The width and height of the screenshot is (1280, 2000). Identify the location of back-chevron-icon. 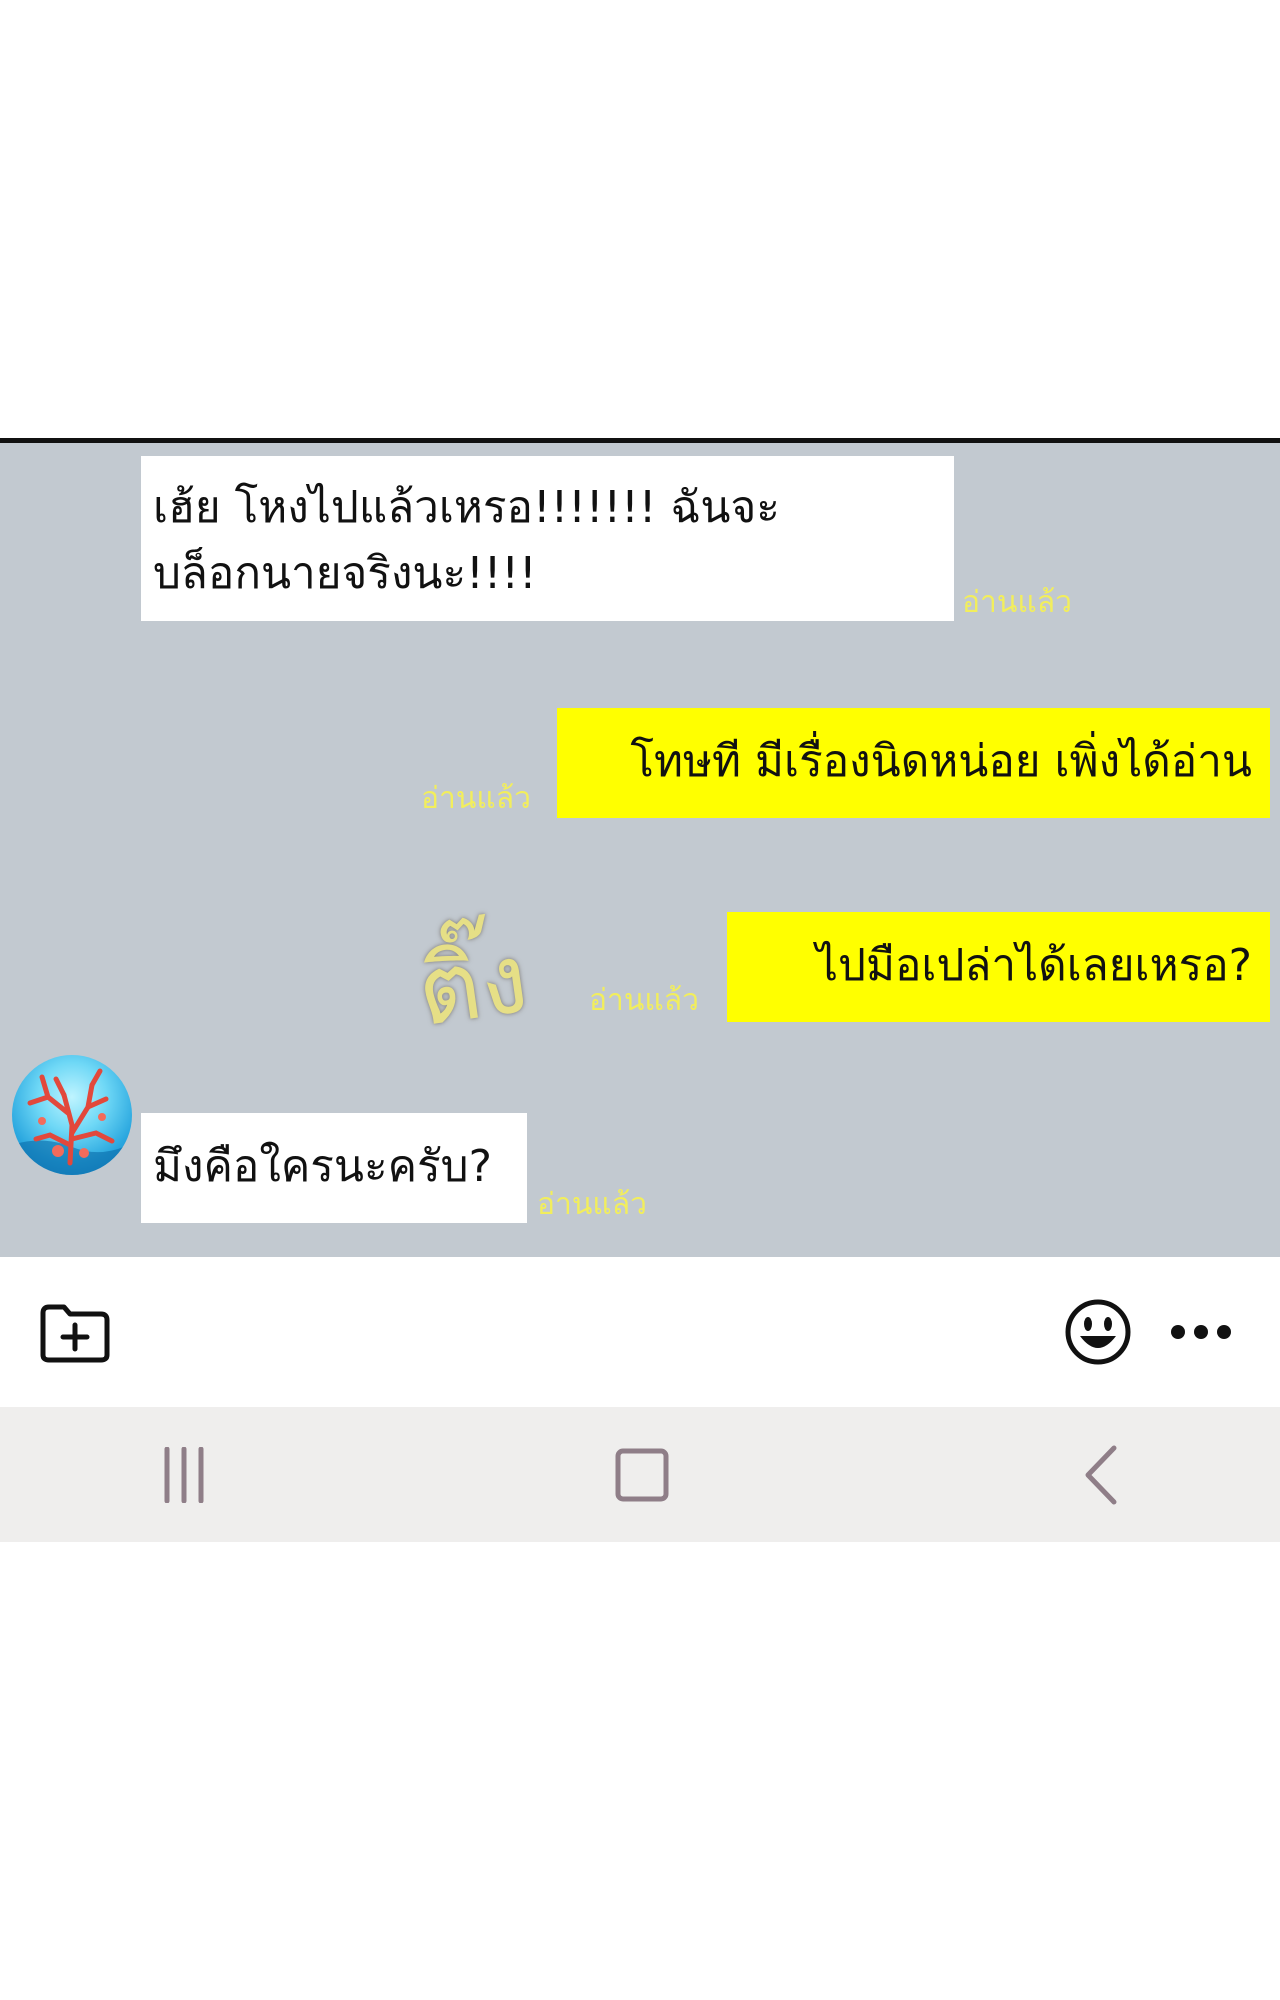
(1102, 1475).